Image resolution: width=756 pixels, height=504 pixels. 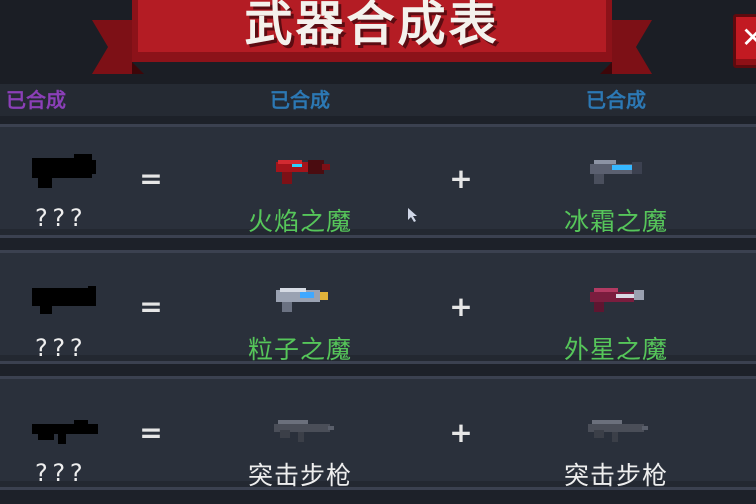 What do you see at coordinates (748, 37) in the screenshot?
I see `close-x-icon: ✕` at bounding box center [748, 37].